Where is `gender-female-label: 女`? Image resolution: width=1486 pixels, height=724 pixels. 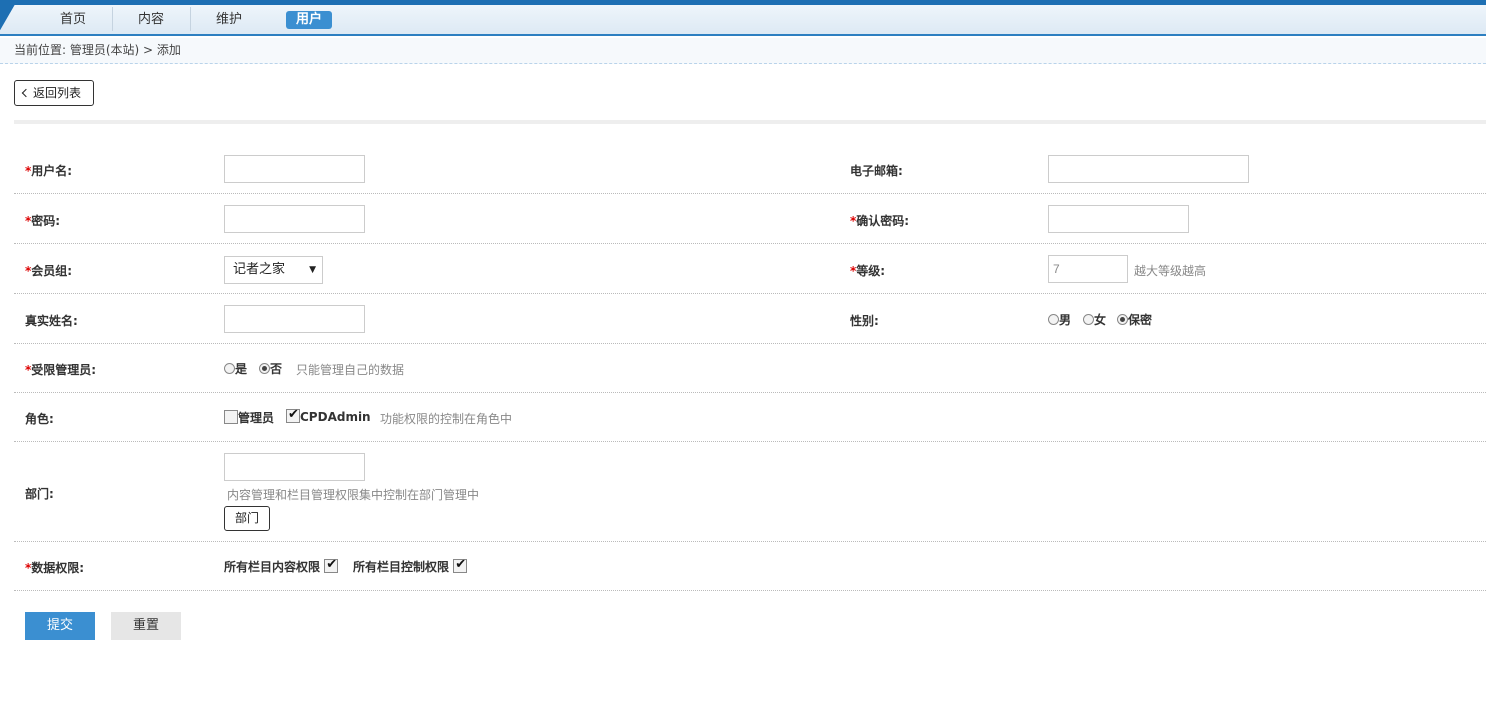
gender-female-label: 女 is located at coordinates (1100, 320).